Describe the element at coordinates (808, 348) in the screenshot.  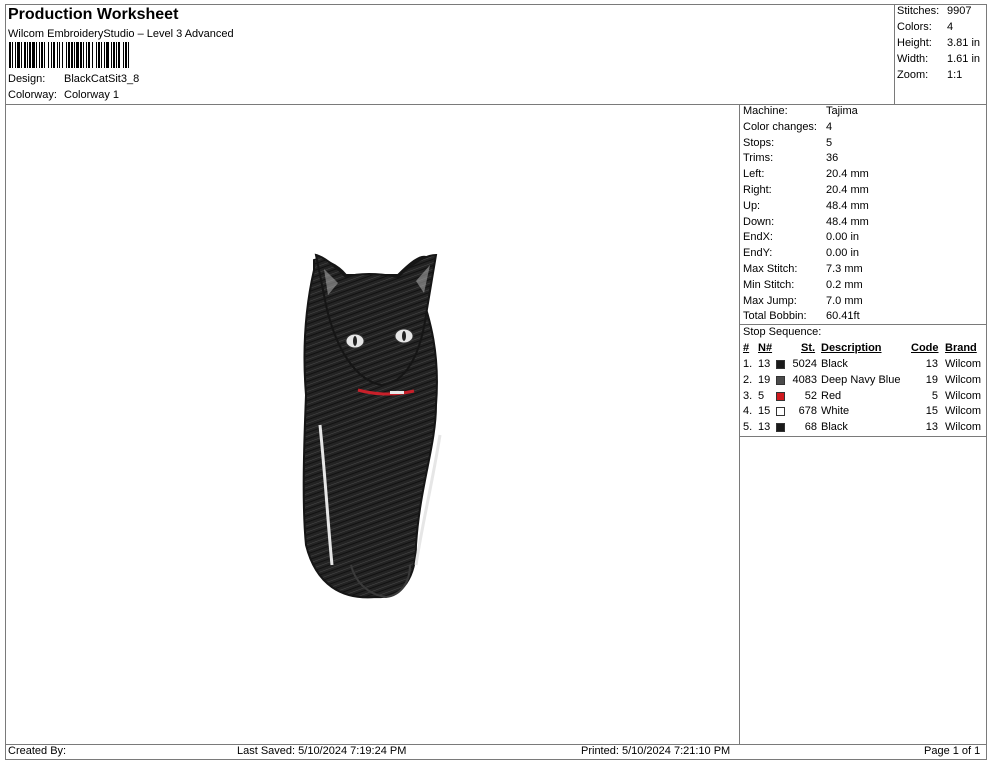
I see `col-st: St.` at that location.